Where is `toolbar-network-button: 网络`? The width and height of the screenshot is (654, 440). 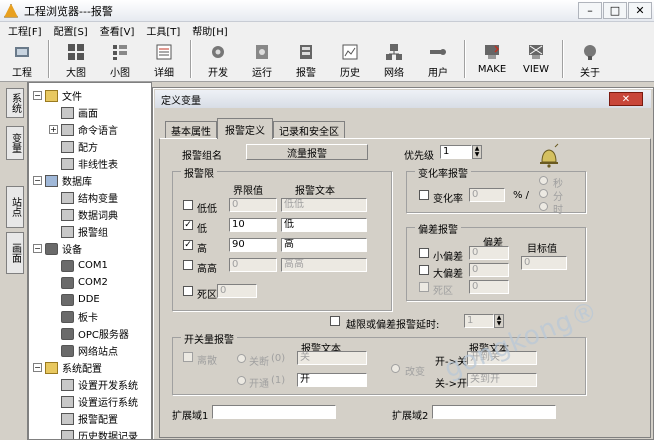 toolbar-network-button: 网络 is located at coordinates (394, 59).